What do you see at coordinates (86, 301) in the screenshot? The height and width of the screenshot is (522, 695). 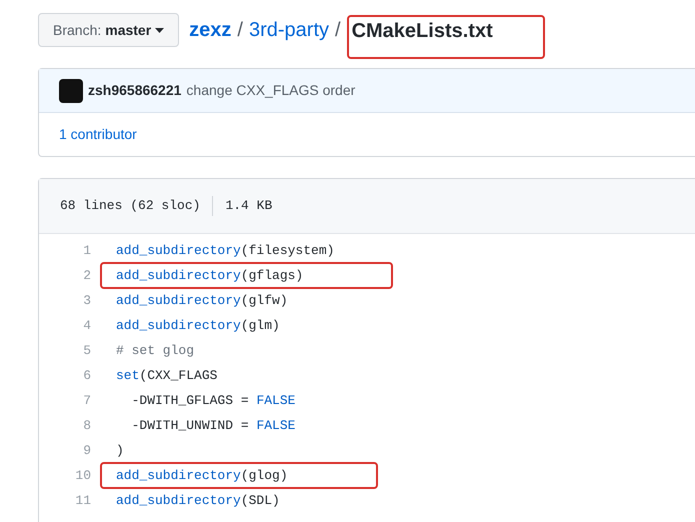 I see `line-number: 3` at bounding box center [86, 301].